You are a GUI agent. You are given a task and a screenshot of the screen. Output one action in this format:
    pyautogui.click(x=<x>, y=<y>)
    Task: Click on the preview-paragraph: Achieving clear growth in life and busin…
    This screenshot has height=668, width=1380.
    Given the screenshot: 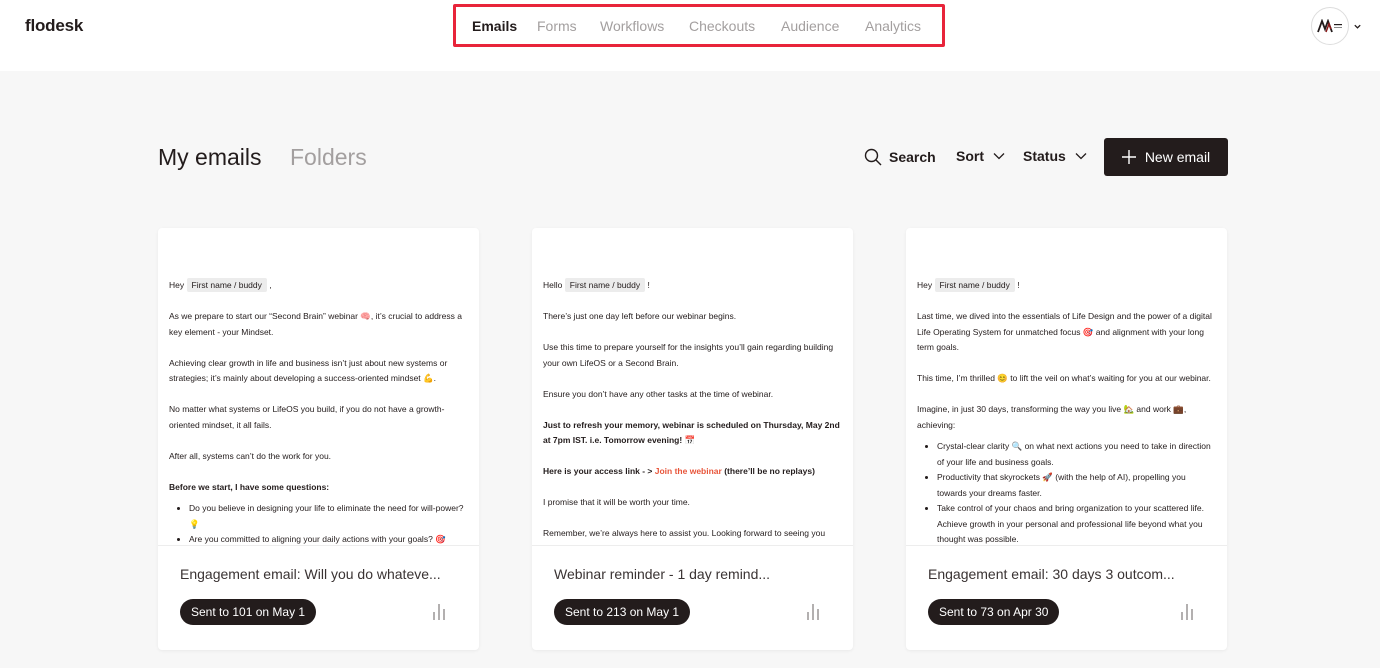 What is the action you would take?
    pyautogui.click(x=308, y=370)
    